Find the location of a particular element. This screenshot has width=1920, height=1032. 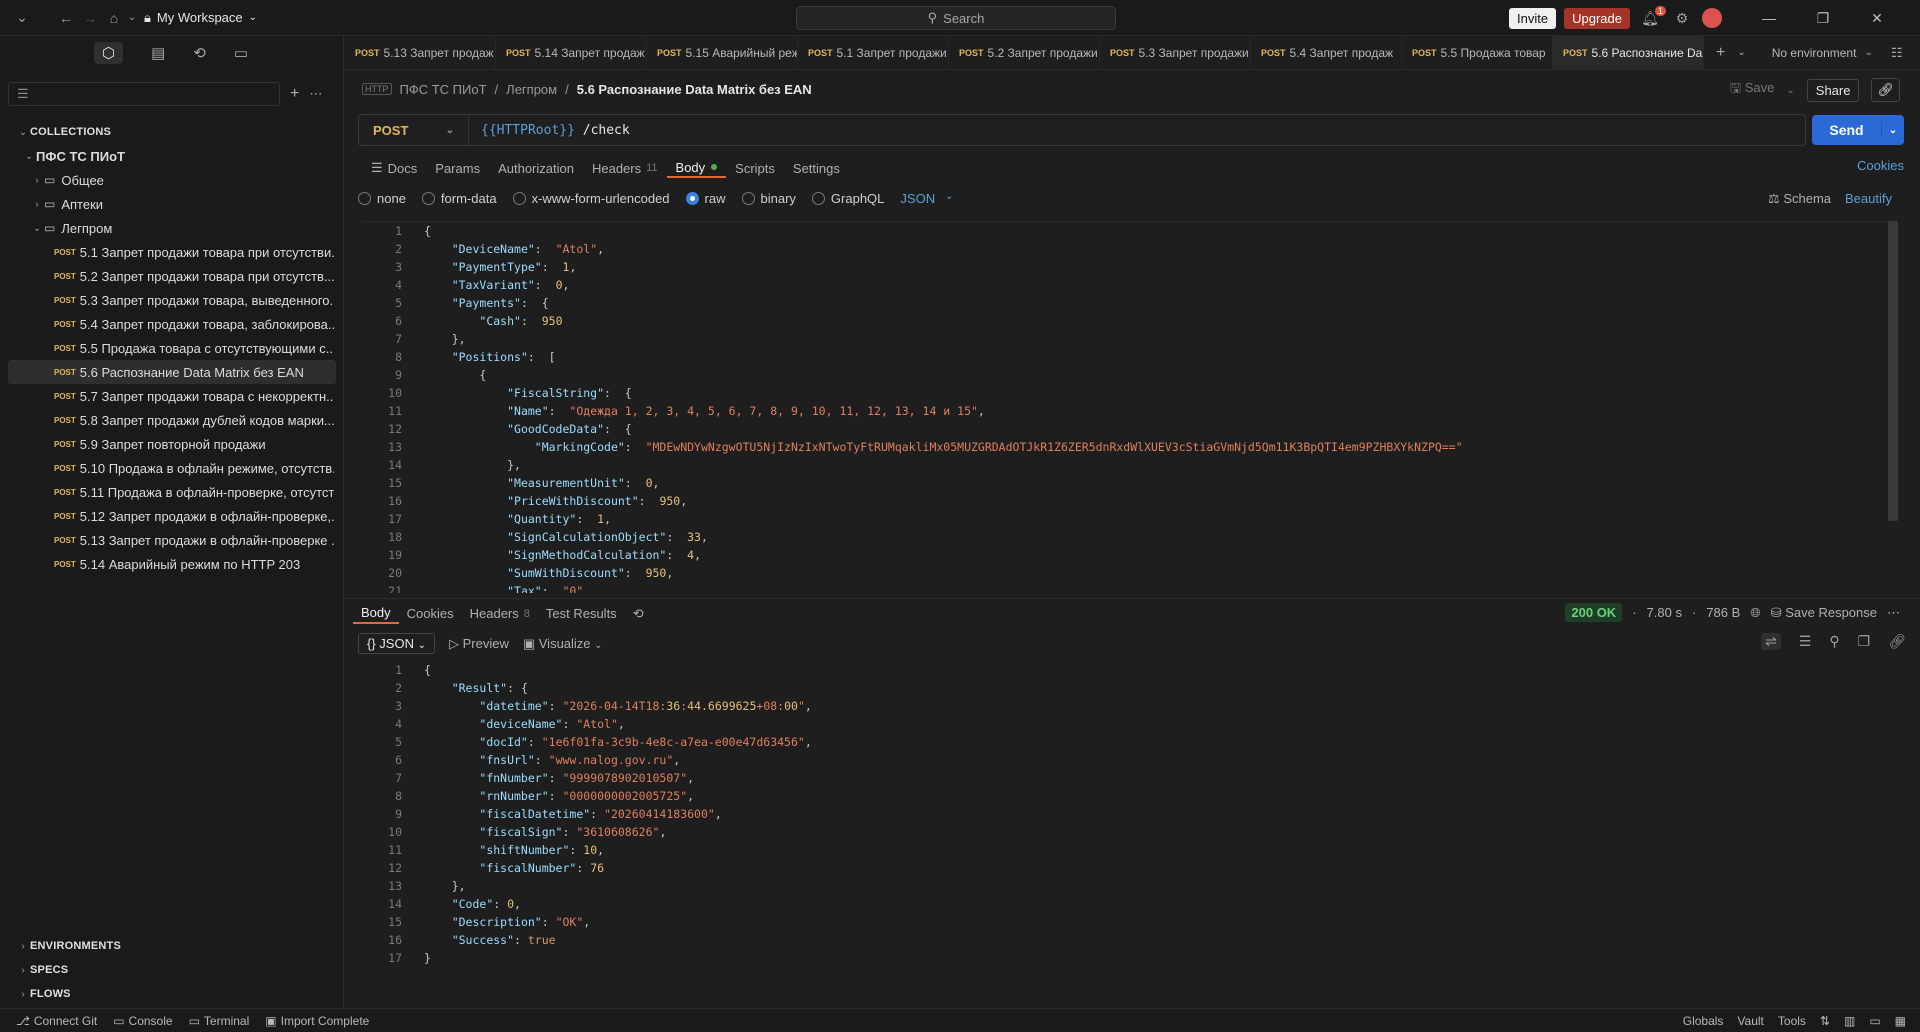

beautify-button: Beautify is located at coordinates (1868, 199).